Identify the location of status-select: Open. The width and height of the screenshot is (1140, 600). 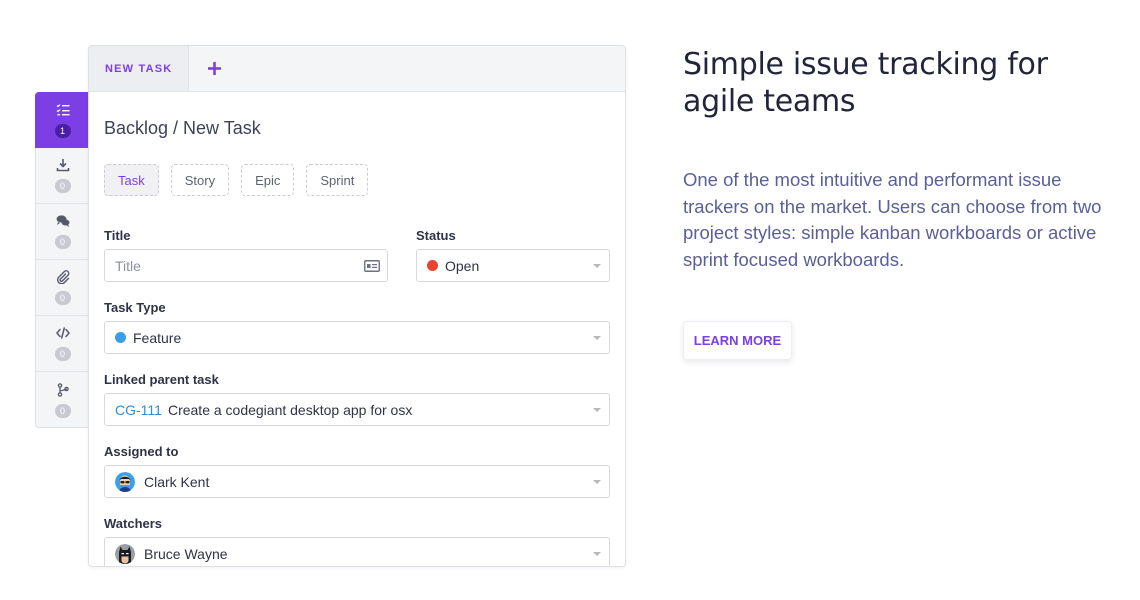
(513, 265).